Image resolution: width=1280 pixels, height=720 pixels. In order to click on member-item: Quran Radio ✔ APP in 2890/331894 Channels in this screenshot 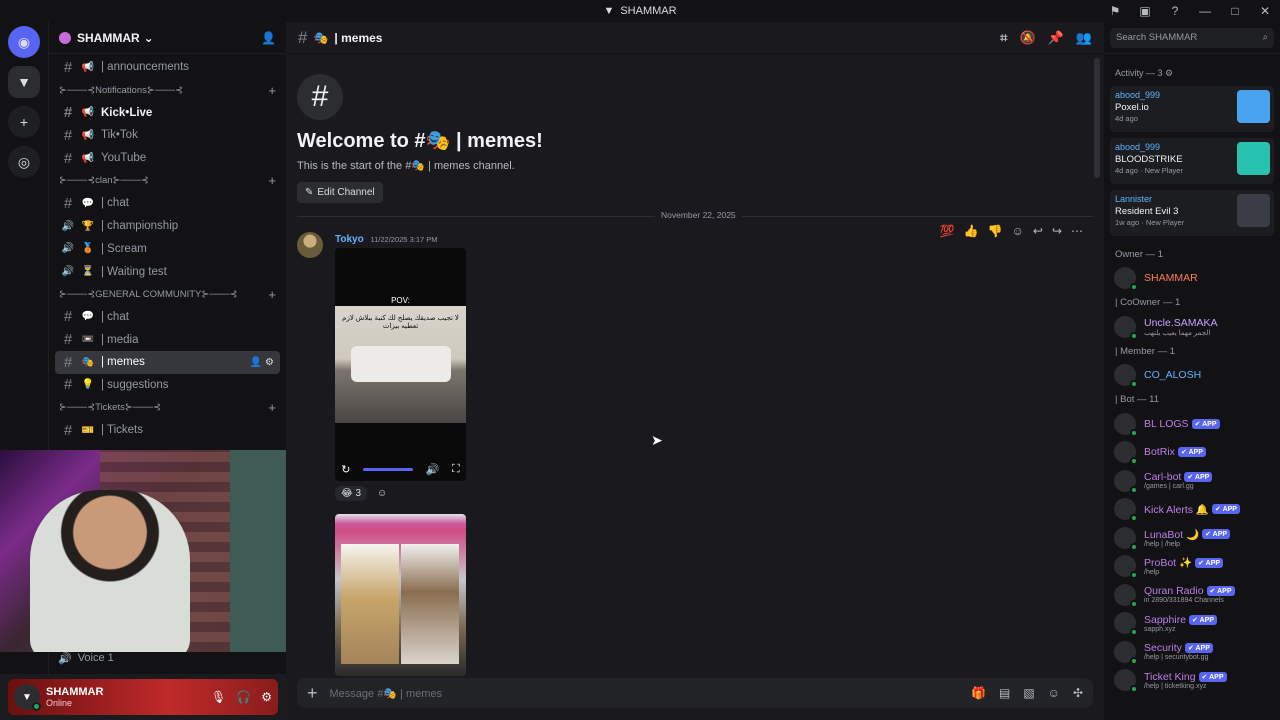, I will do `click(1192, 595)`.